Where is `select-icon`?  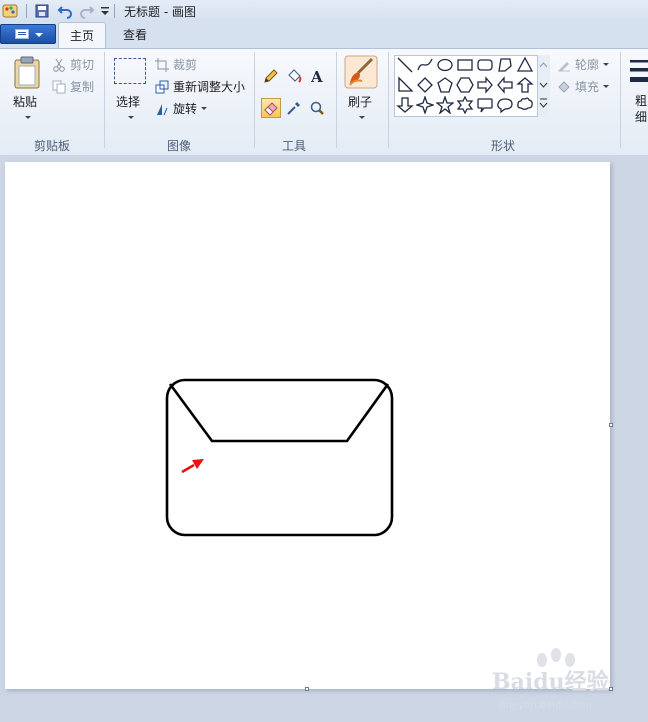
select-icon is located at coordinates (130, 71).